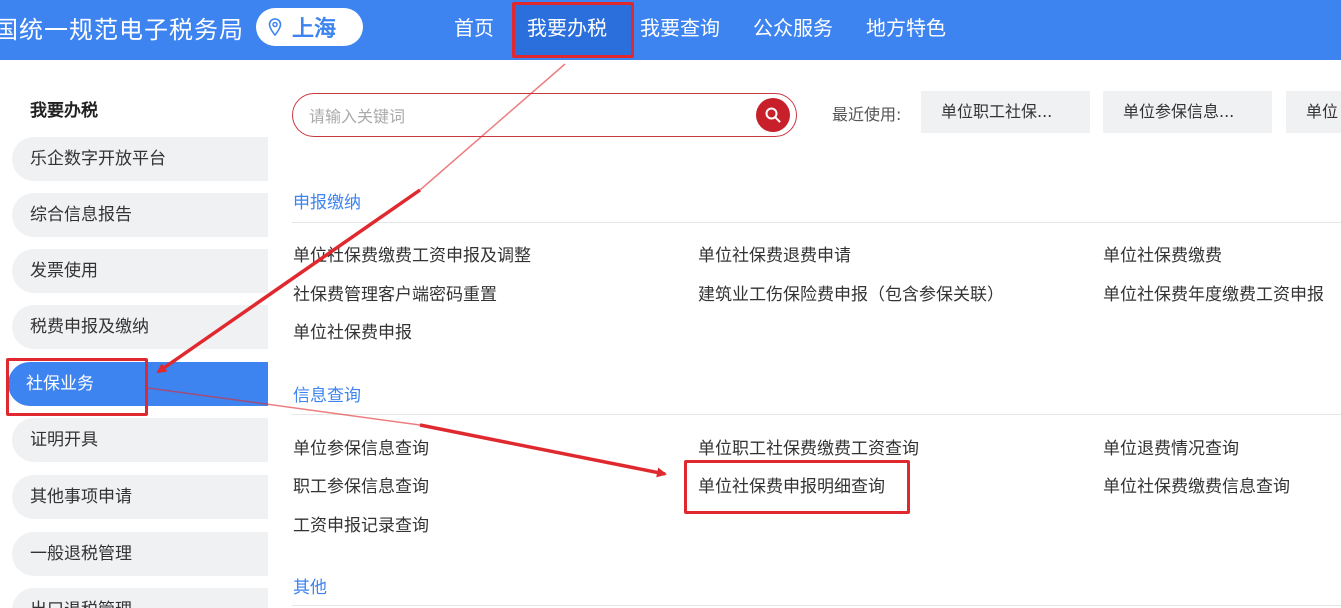 The width and height of the screenshot is (1341, 608). I want to click on nav-home: 首页, so click(474, 26).